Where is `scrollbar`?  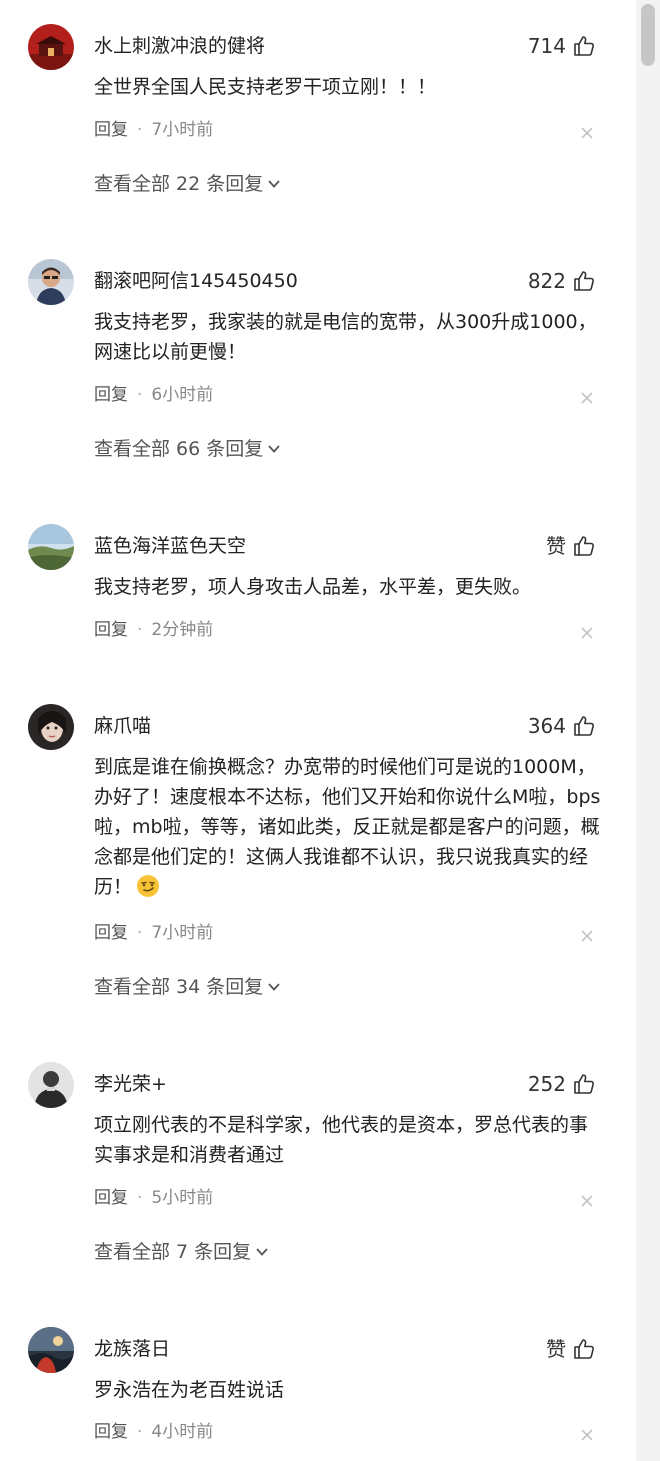 scrollbar is located at coordinates (648, 730).